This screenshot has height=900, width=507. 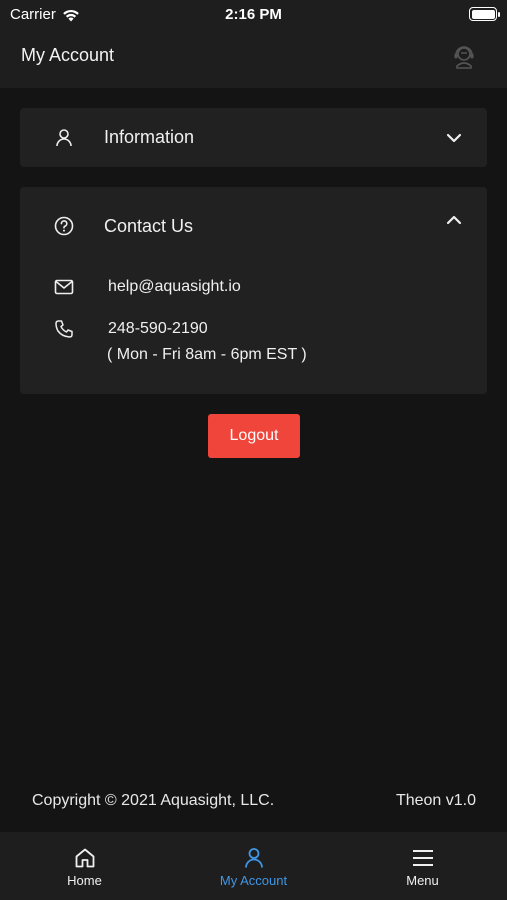 What do you see at coordinates (84, 880) in the screenshot?
I see `tab-home-label: Home` at bounding box center [84, 880].